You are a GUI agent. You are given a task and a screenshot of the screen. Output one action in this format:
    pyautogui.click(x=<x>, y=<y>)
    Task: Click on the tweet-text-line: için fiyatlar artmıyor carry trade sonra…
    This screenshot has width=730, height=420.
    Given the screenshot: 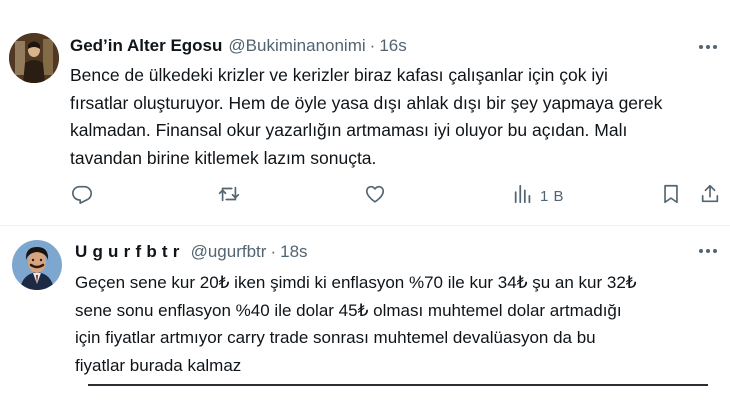 What is the action you would take?
    pyautogui.click(x=335, y=337)
    